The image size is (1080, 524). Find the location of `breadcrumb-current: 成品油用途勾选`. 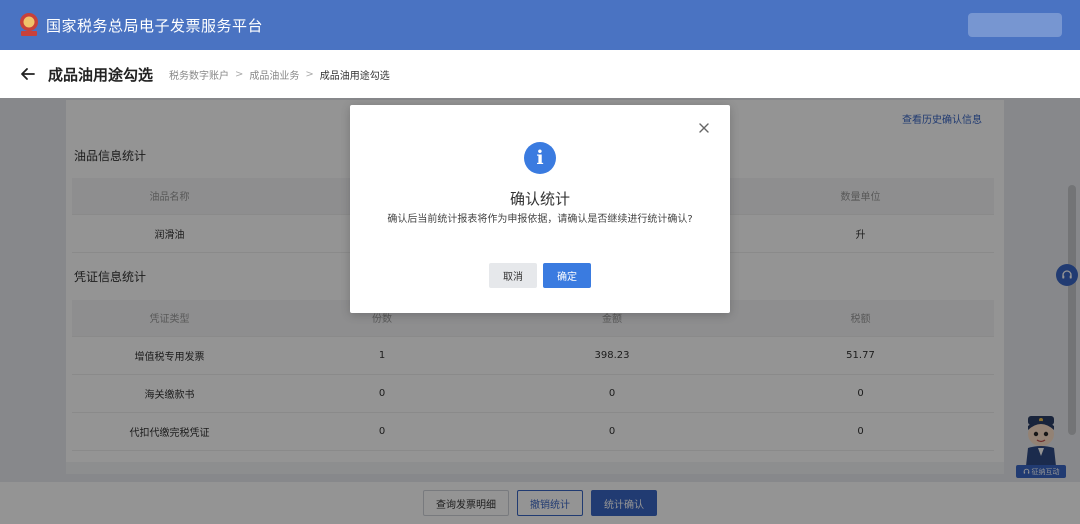

breadcrumb-current: 成品油用途勾选 is located at coordinates (354, 76).